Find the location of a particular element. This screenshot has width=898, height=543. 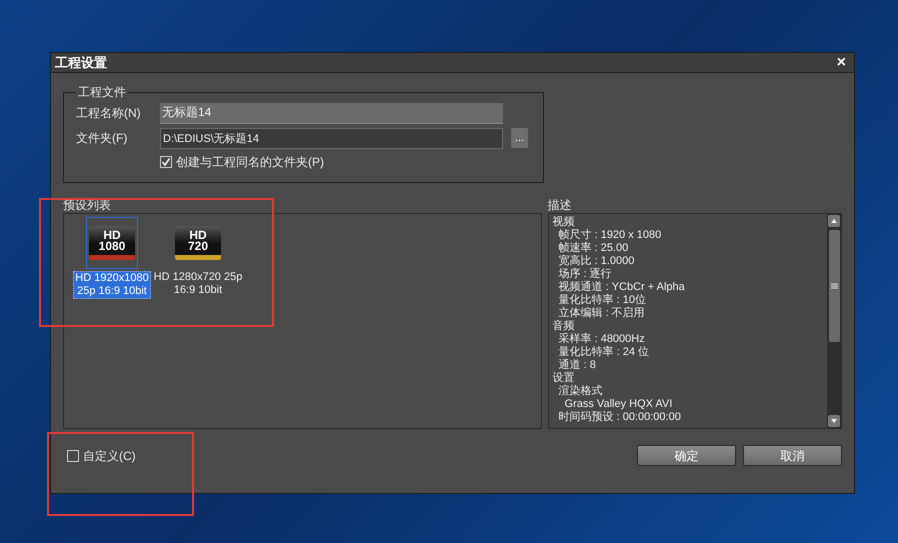

dialog-button: 取消 is located at coordinates (792, 455).